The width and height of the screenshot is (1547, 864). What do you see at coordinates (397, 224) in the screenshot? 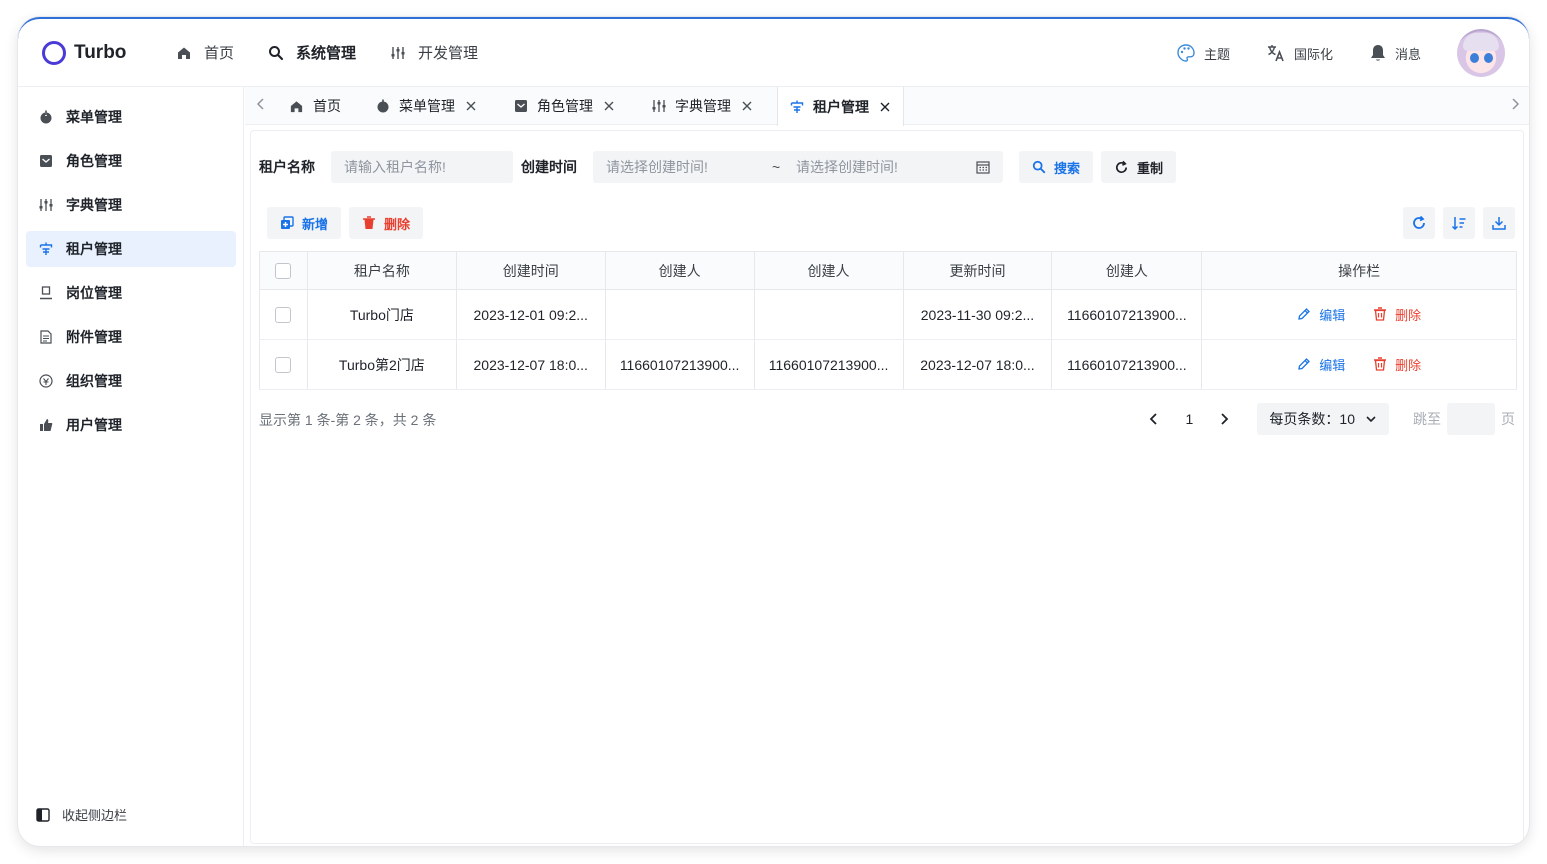
I see `delete-button-label: 删除` at bounding box center [397, 224].